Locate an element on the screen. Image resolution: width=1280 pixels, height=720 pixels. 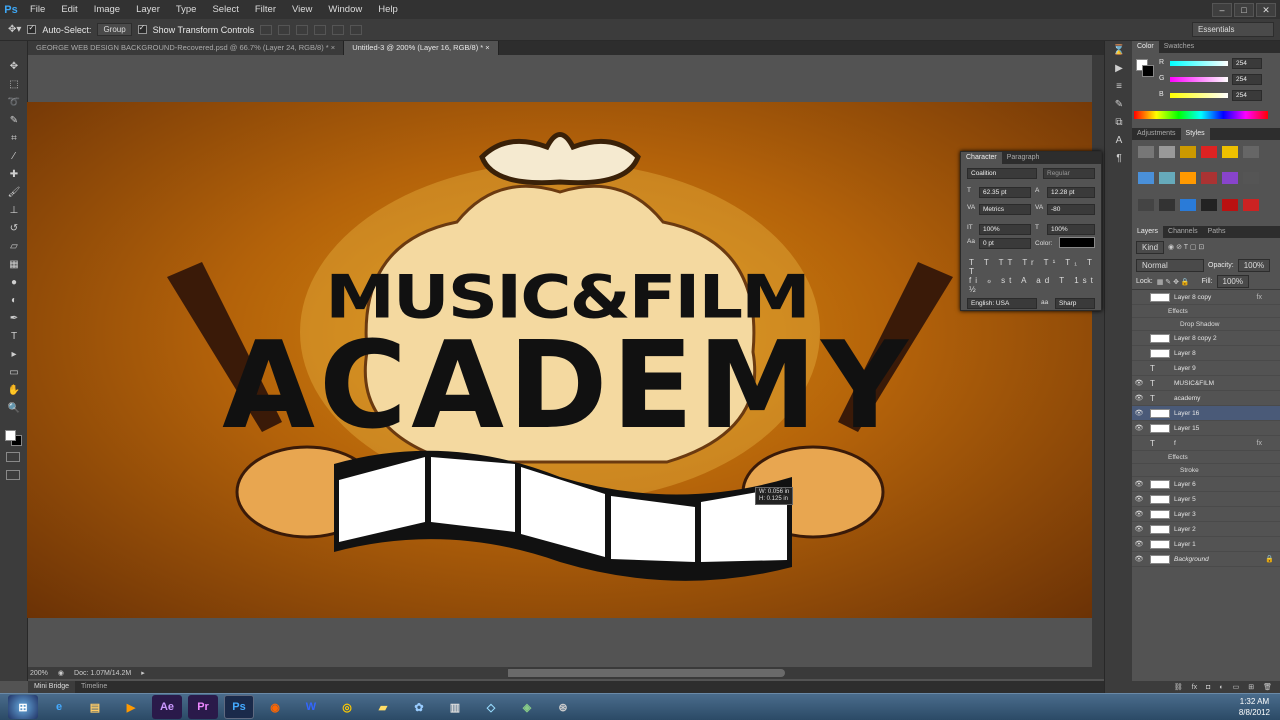
layer-row: 👁 T MUSIC&FILM is located at coordinates (1206, 383).